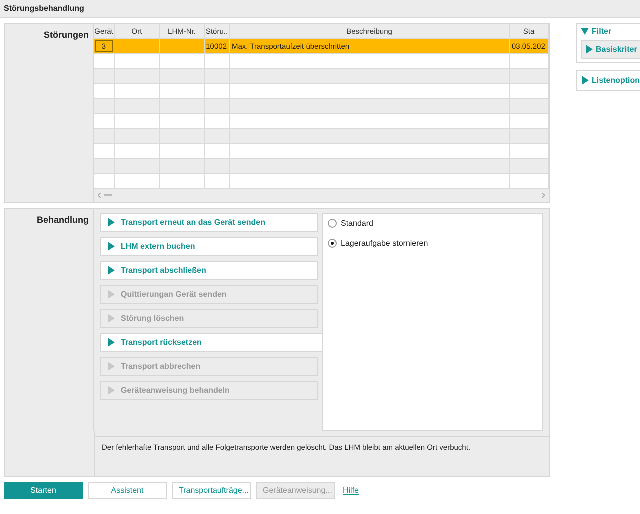 This screenshot has height=514, width=640. Describe the element at coordinates (321, 195) in the screenshot. I see `horizontal-scrollbar` at that location.